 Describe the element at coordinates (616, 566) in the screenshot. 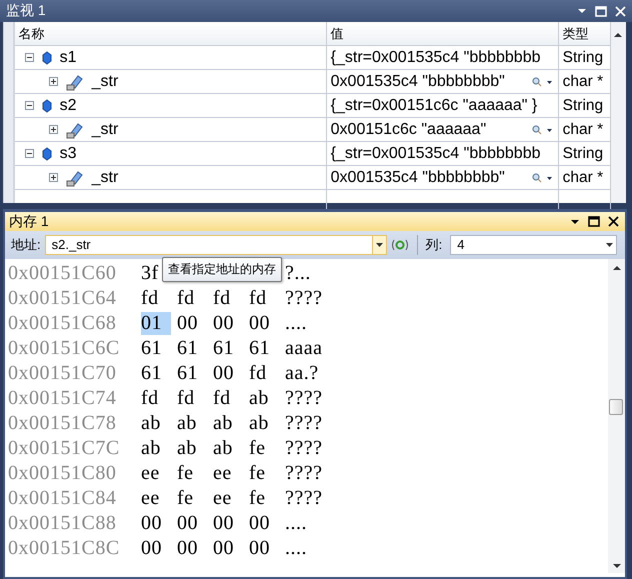

I see `scroll-down-icon` at that location.